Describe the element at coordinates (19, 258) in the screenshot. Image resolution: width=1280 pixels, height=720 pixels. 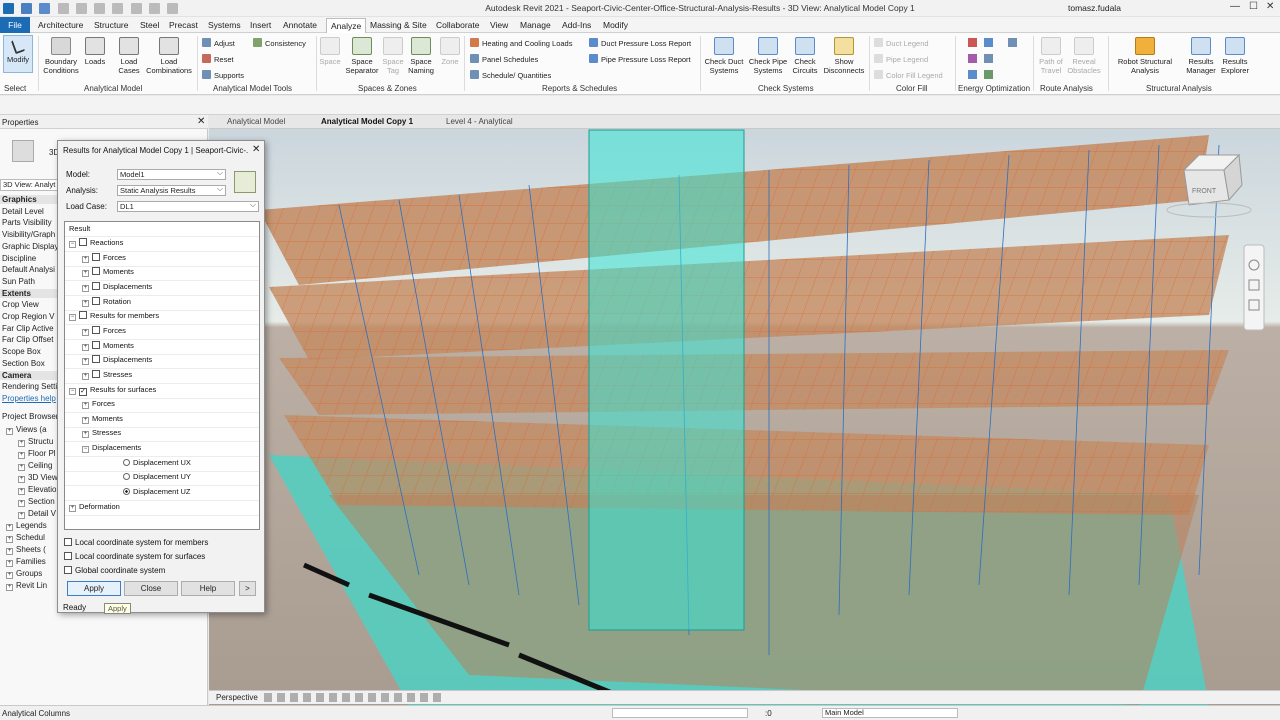
I see `property-row: Discipline` at that location.